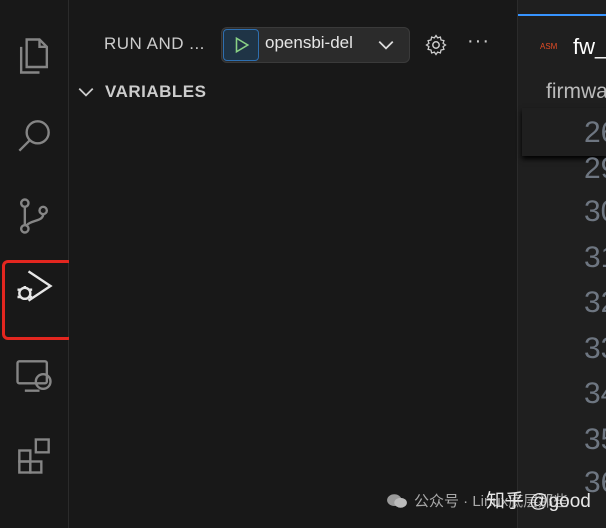  I want to click on explorer-icon, so click(34, 56).